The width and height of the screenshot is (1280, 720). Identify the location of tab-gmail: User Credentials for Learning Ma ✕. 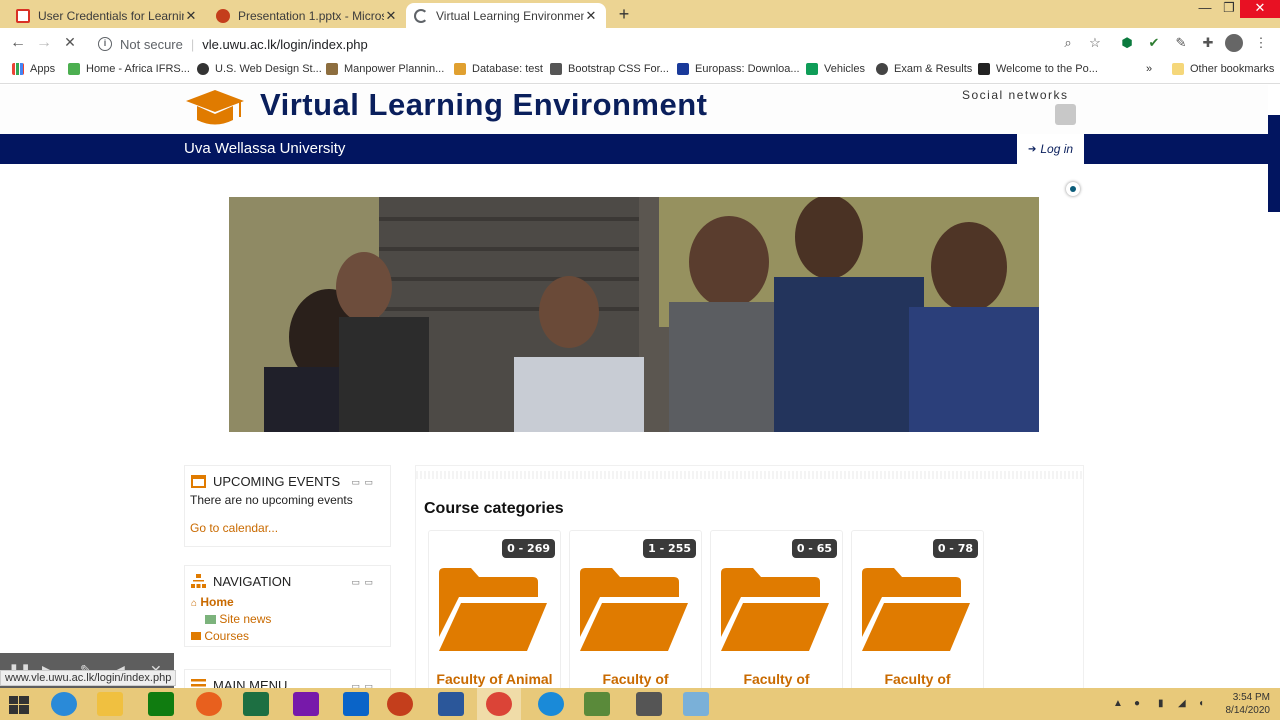
(107, 15).